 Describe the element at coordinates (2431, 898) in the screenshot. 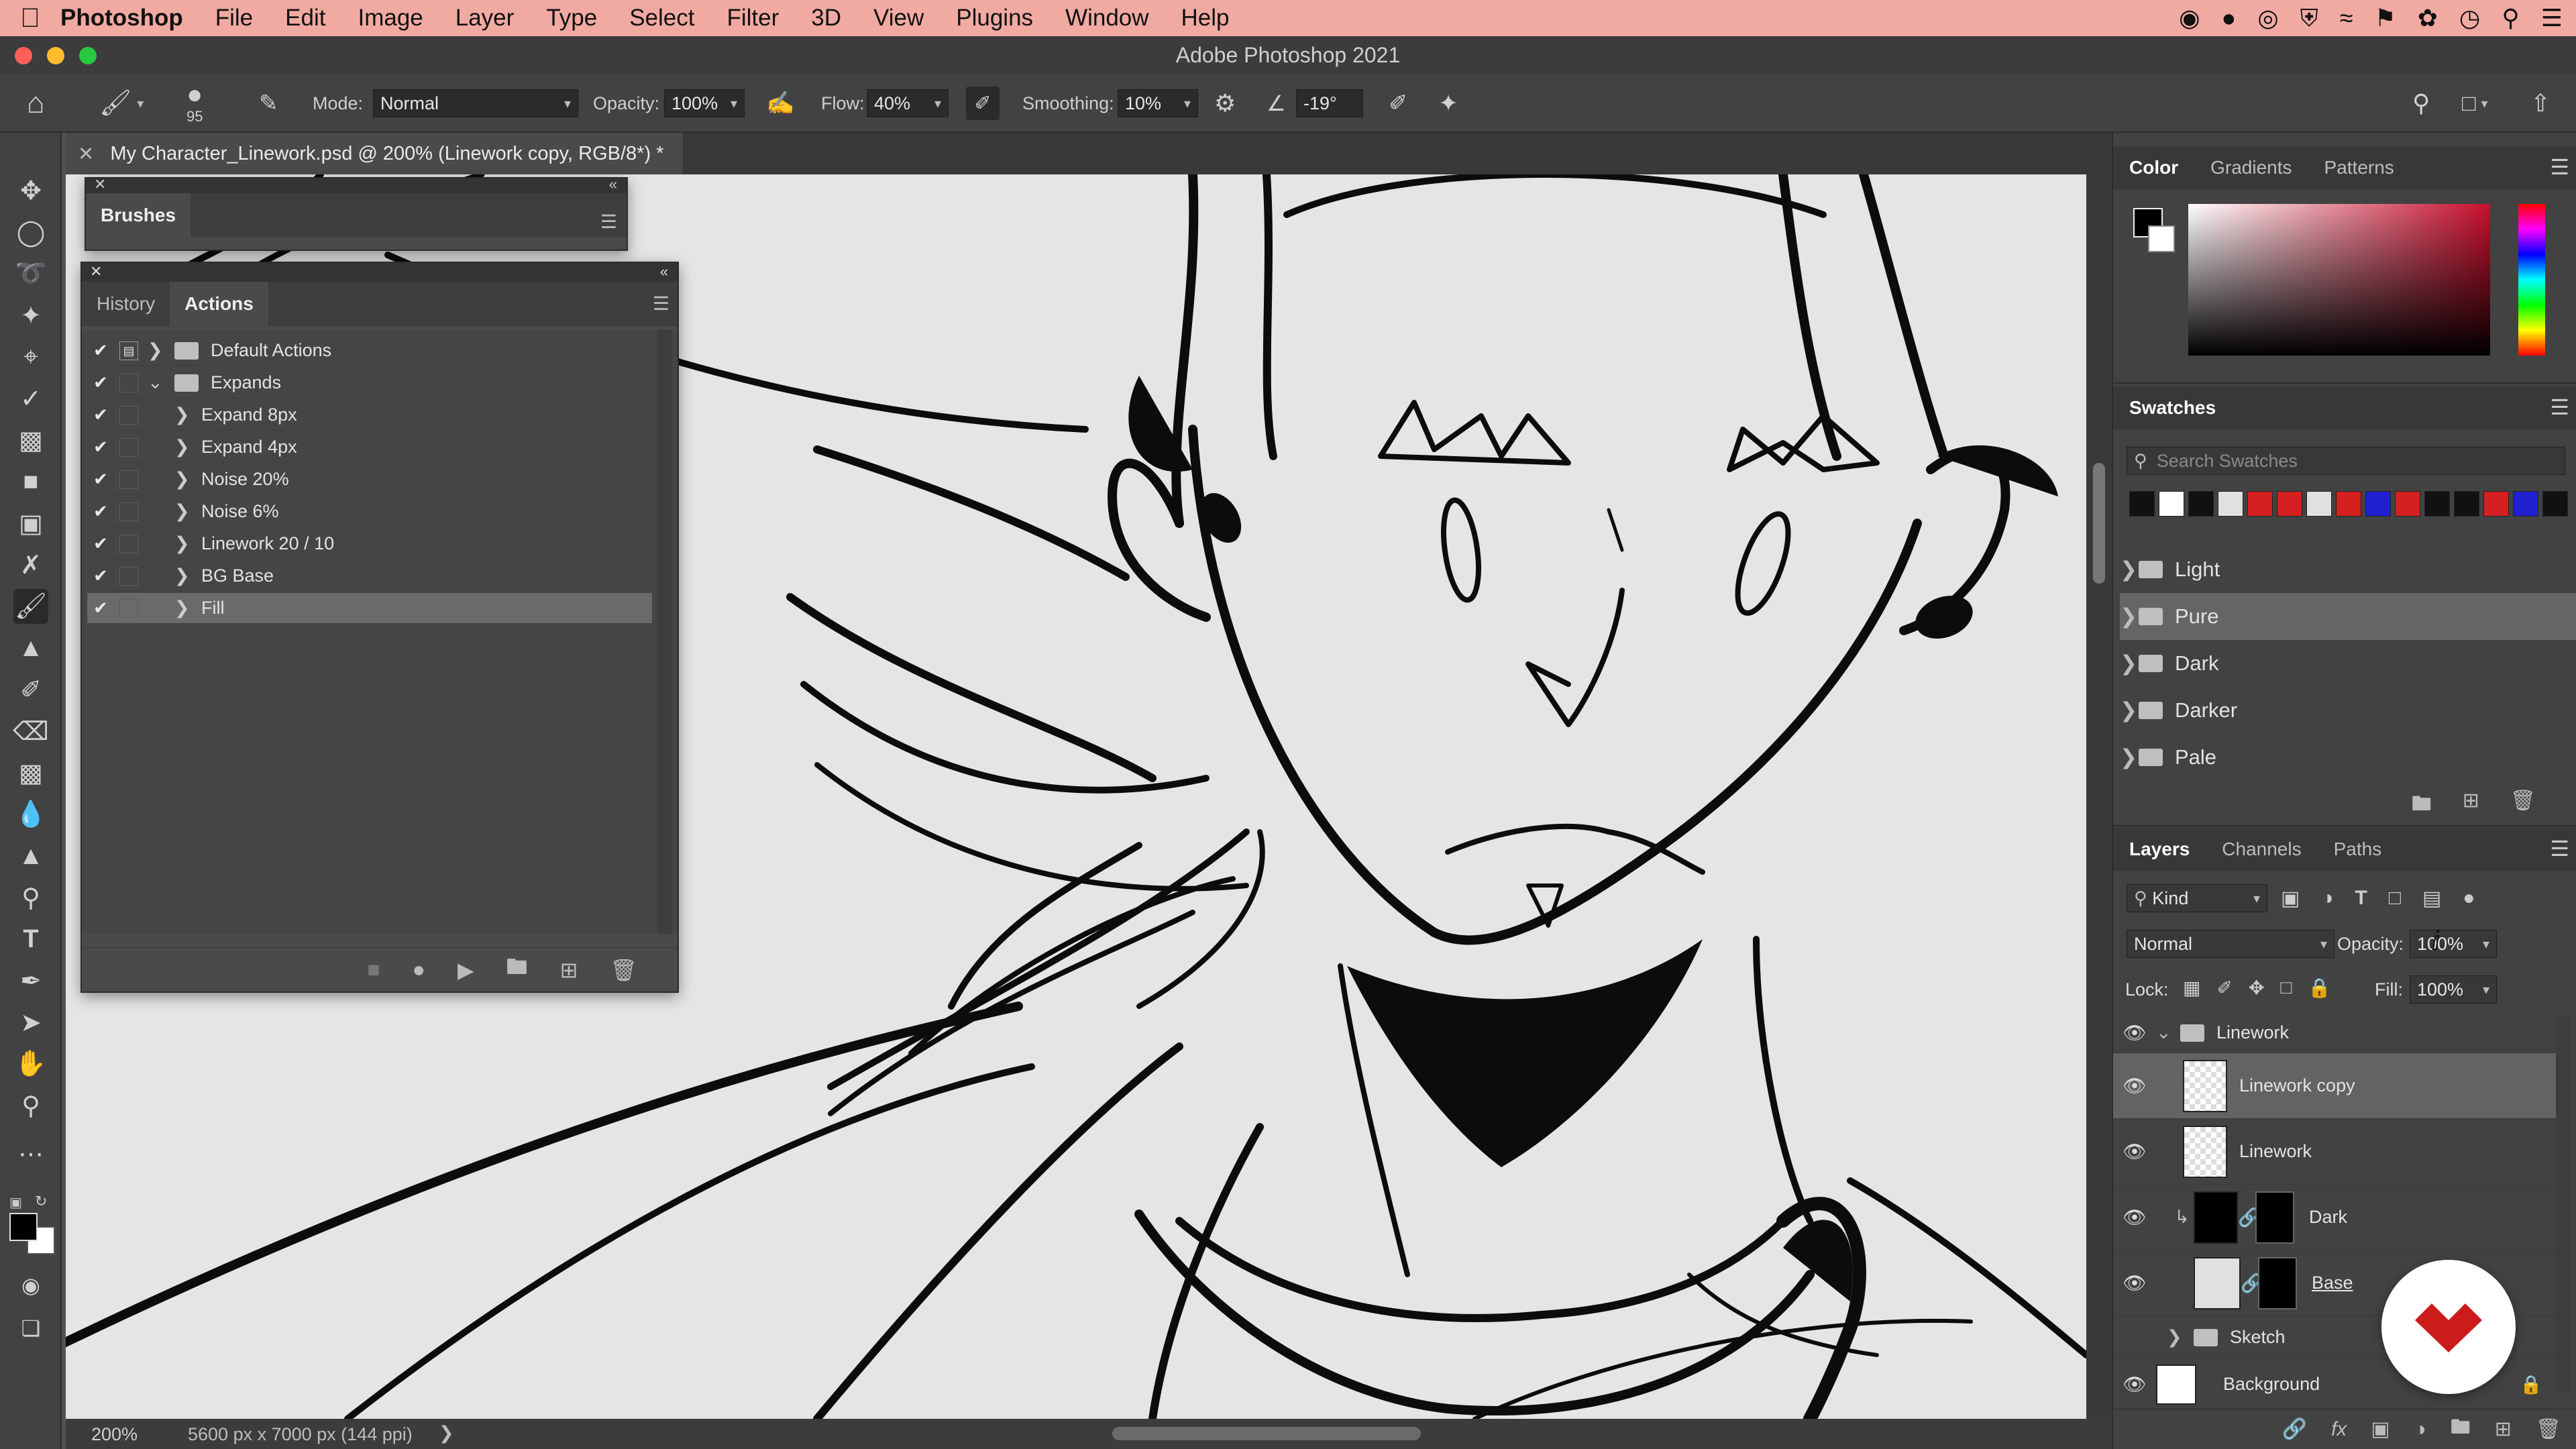

I see `smart-object-filter-icon: ▤` at that location.